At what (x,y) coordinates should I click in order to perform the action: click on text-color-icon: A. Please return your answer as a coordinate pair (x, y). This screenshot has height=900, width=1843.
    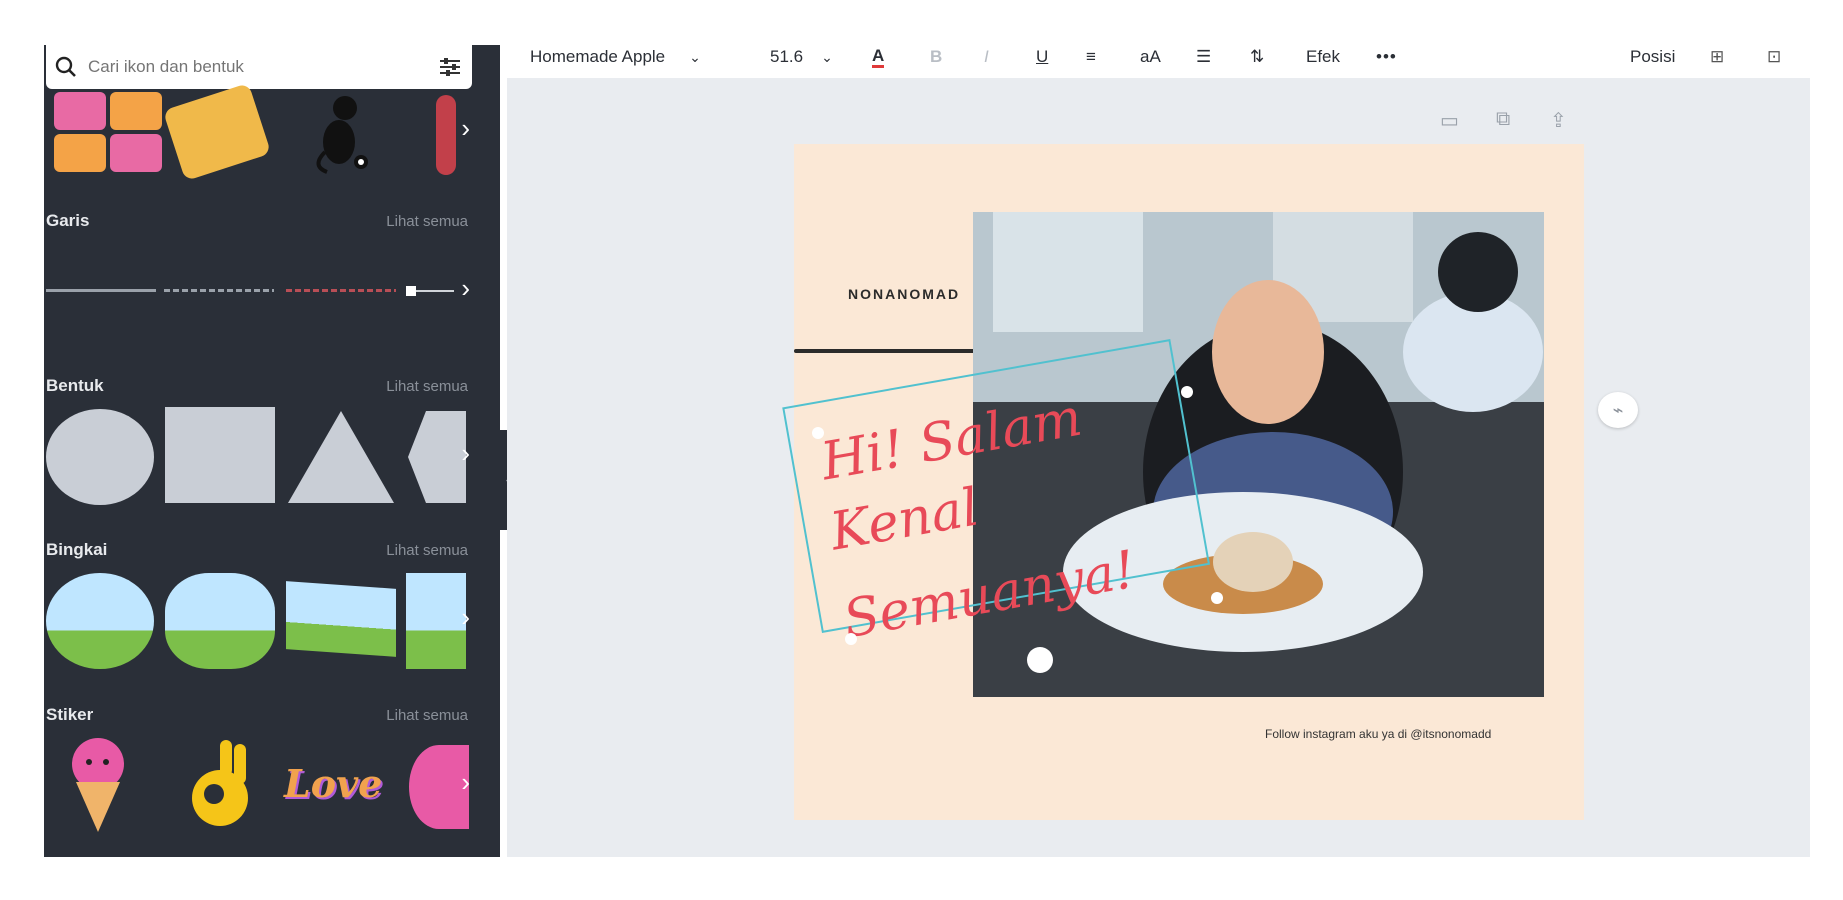
    Looking at the image, I should click on (878, 57).